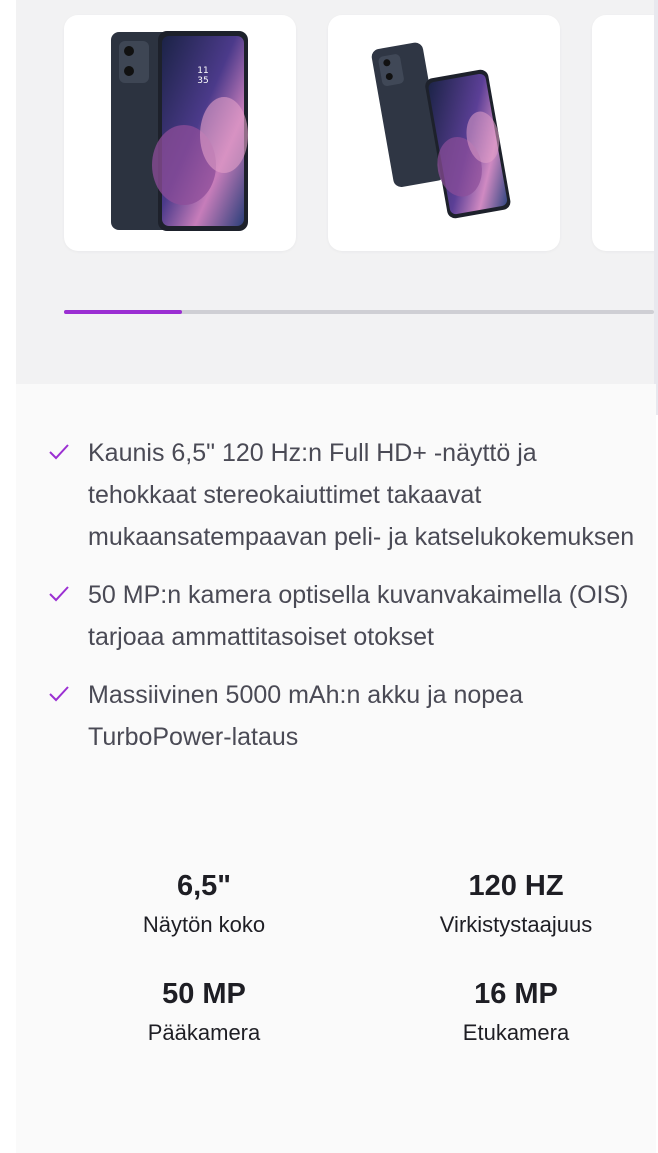  Describe the element at coordinates (204, 924) in the screenshot. I see `spec-label: Näytön koko` at that location.